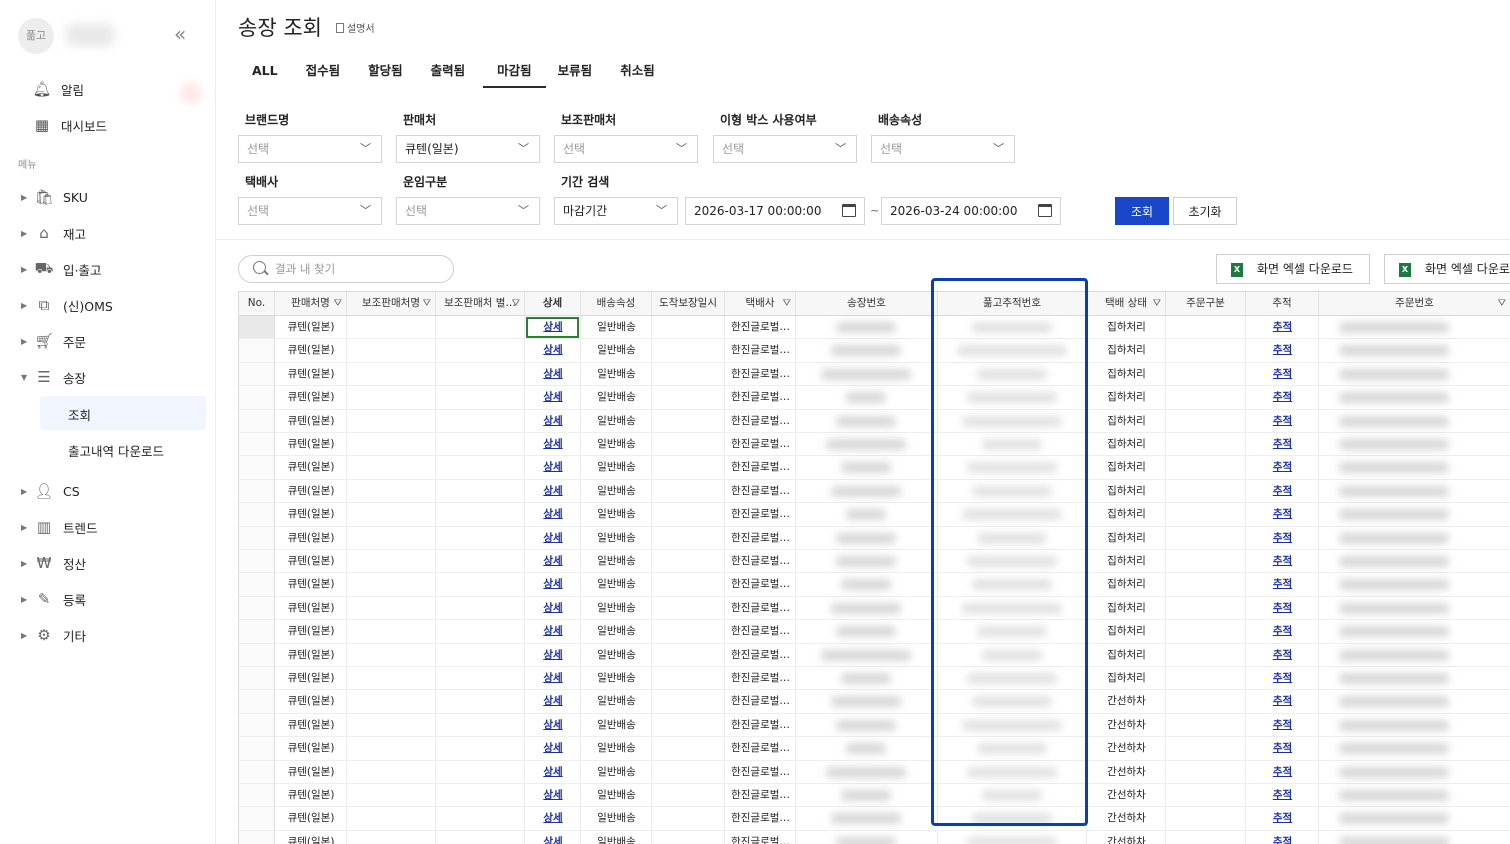  I want to click on avatar: 풂고, so click(36, 36).